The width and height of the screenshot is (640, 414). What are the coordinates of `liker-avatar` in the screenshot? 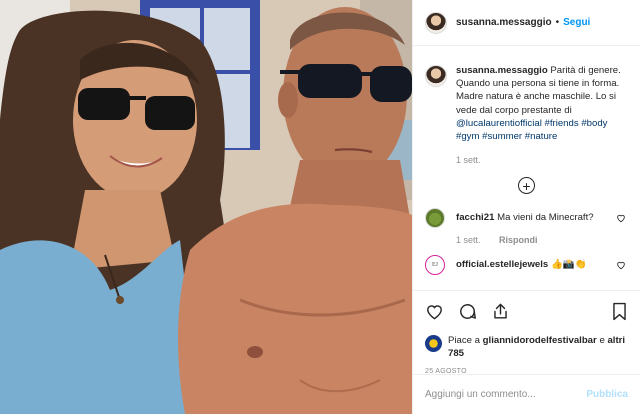 It's located at (433, 343).